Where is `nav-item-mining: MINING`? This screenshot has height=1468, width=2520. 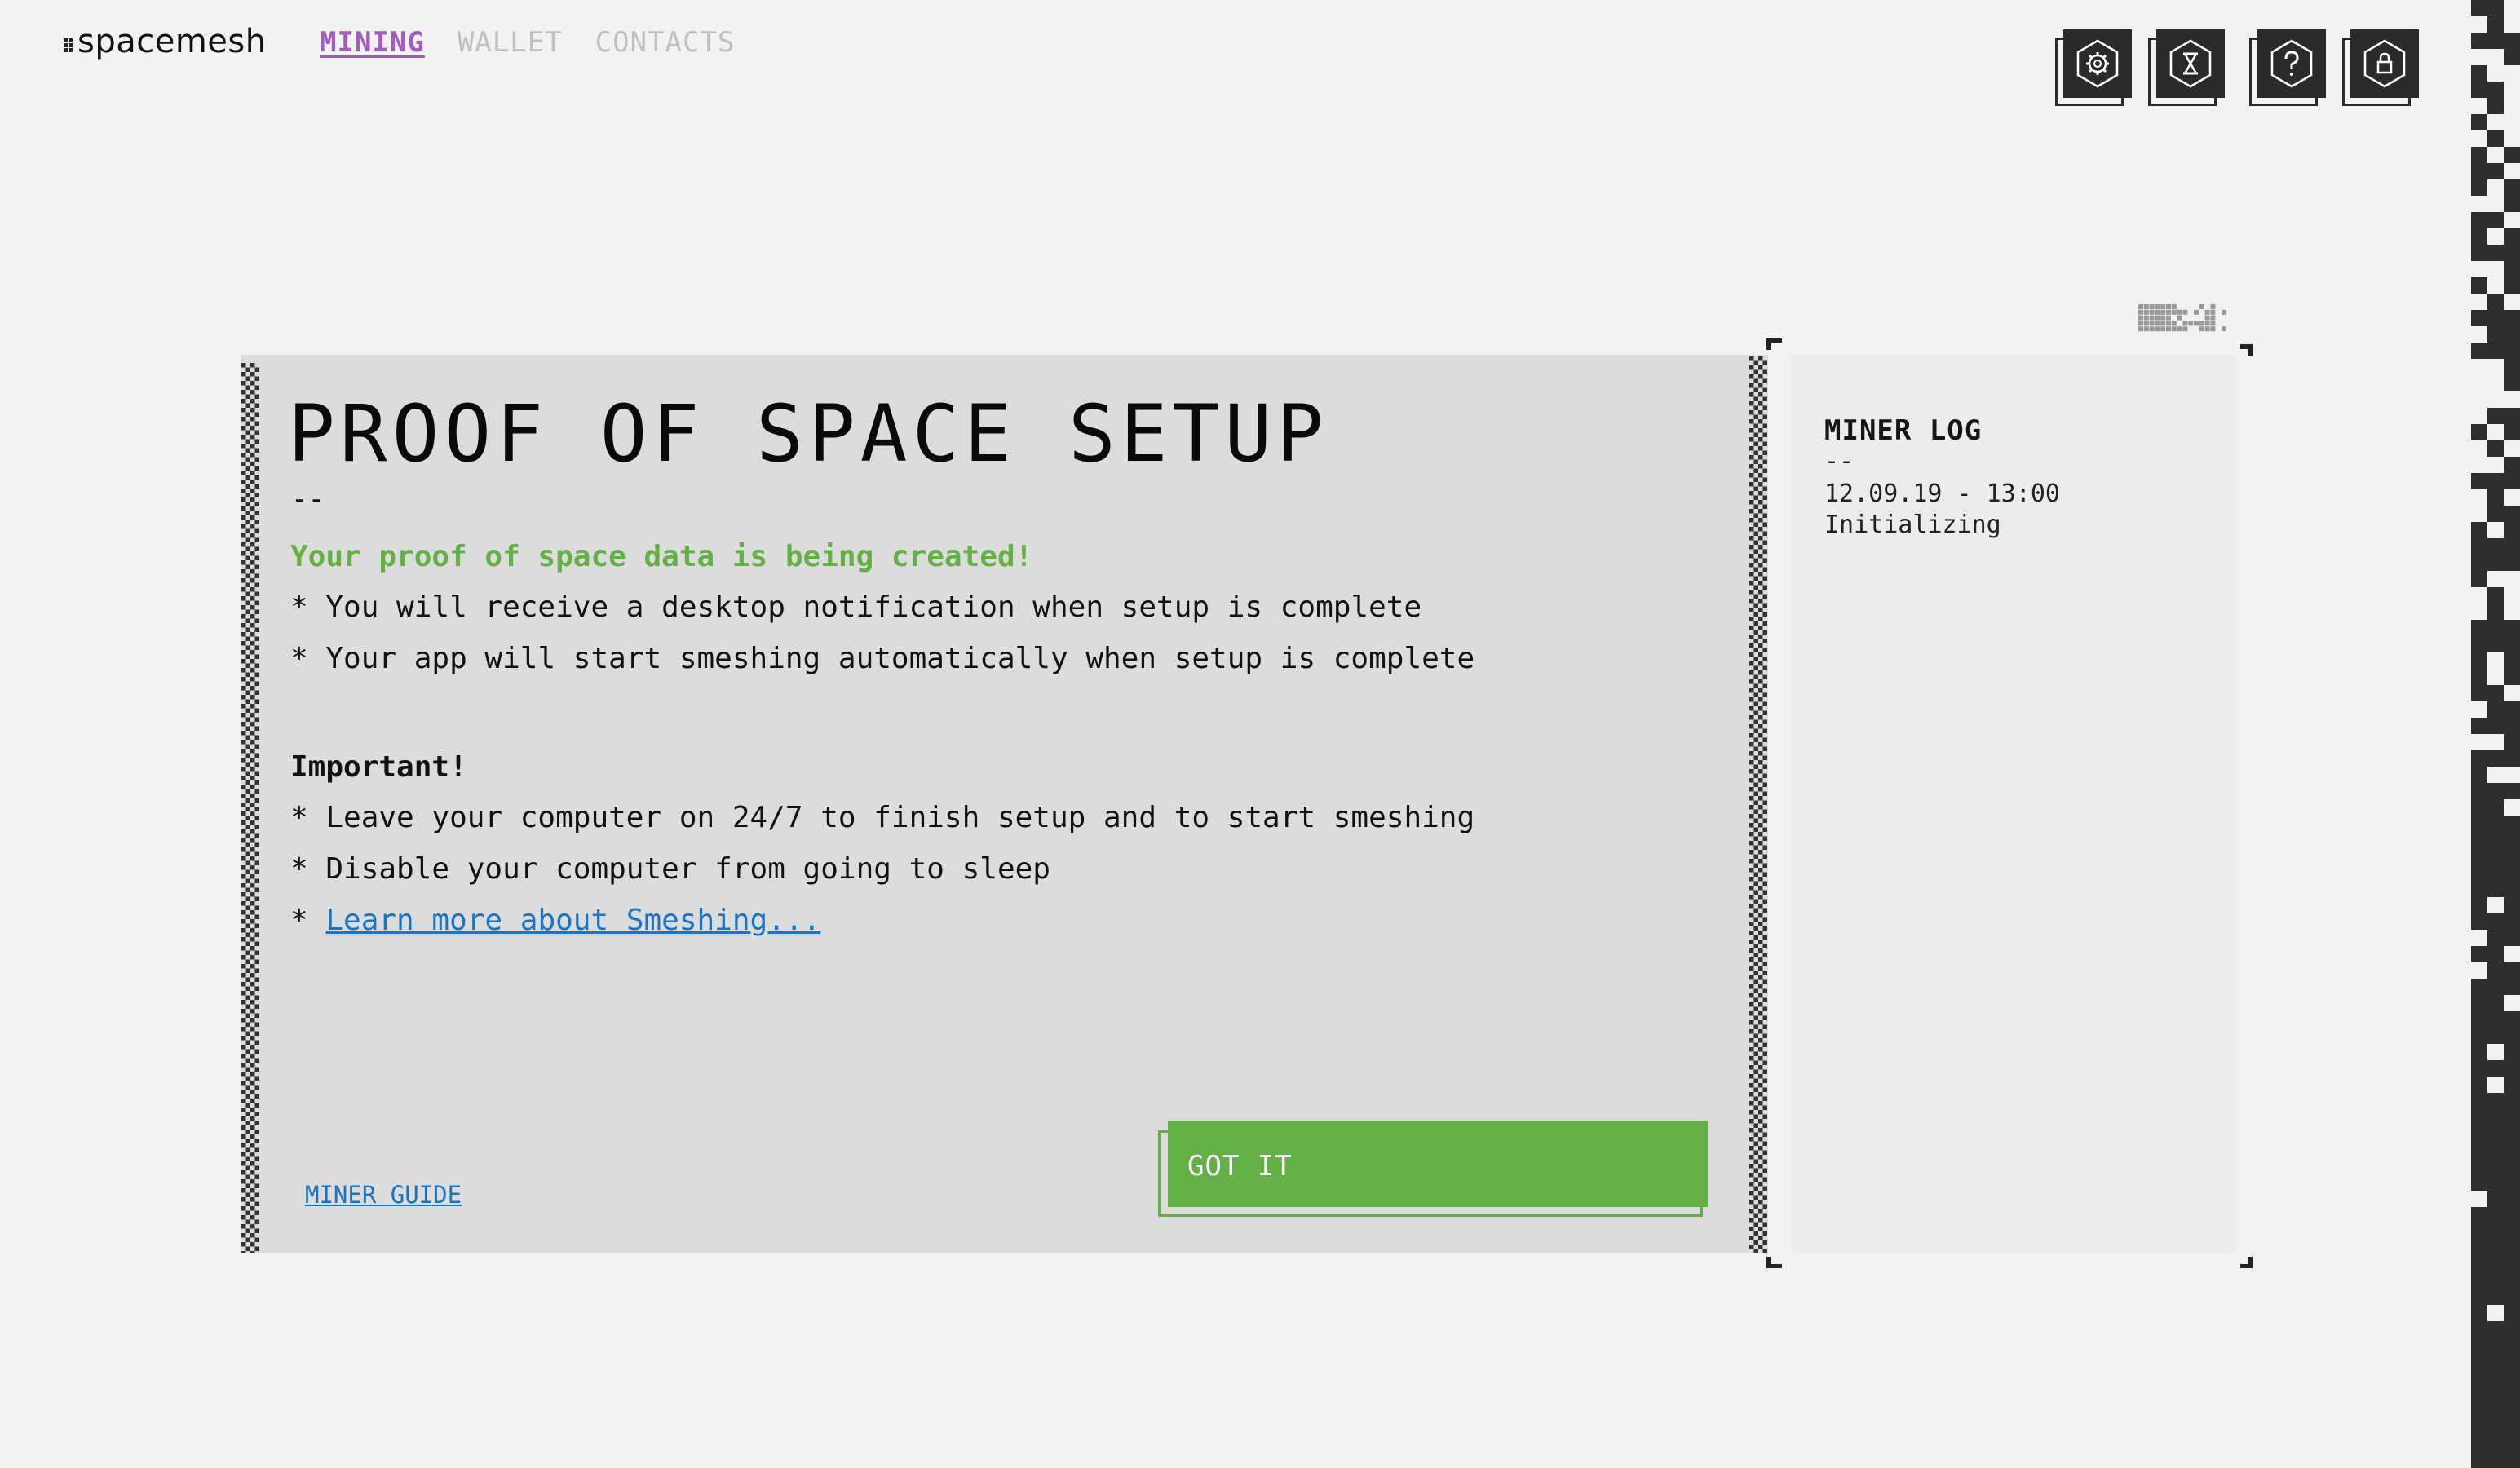
nav-item-mining: MINING is located at coordinates (372, 42).